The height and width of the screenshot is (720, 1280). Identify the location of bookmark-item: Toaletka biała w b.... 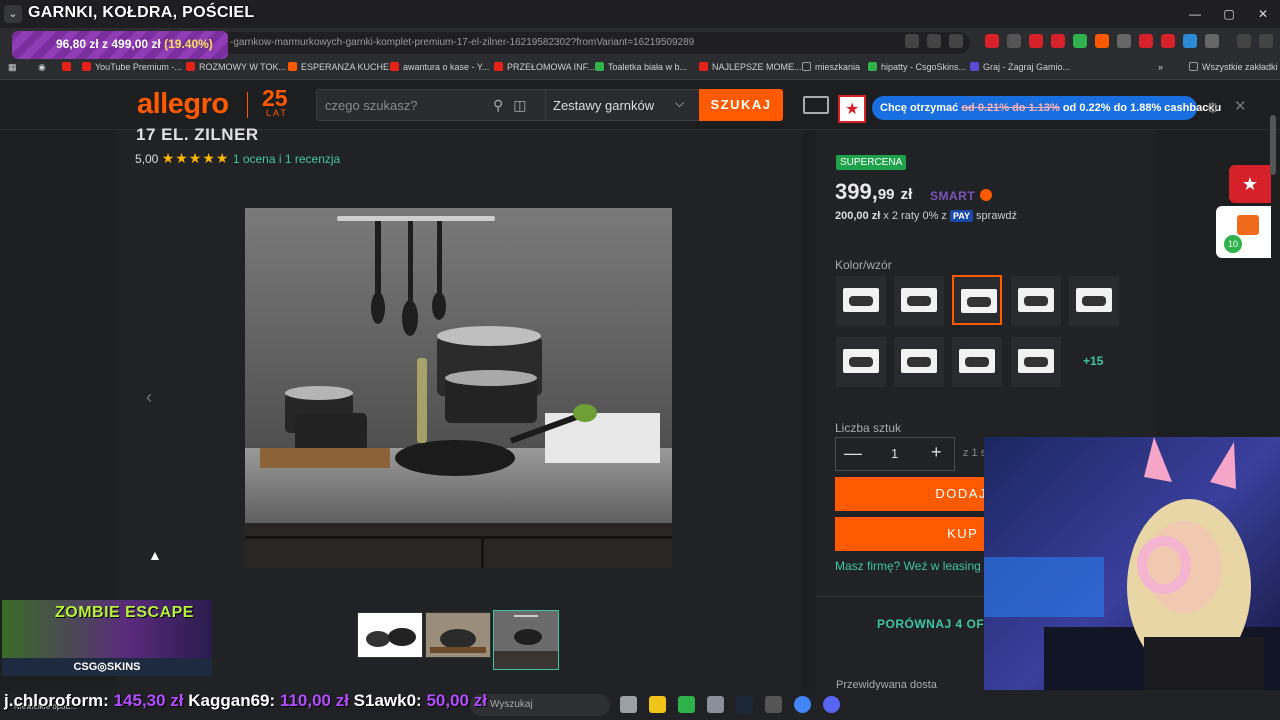
(641, 67).